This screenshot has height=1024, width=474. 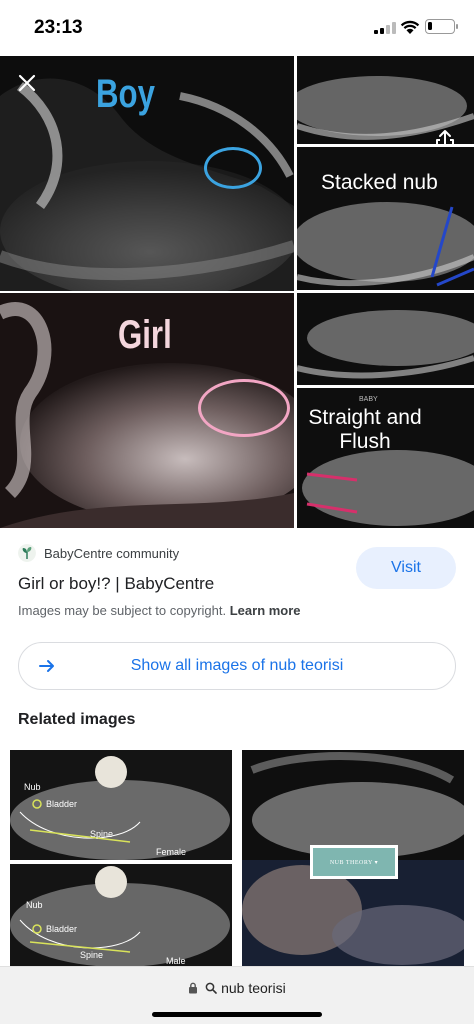 I want to click on nub-theory-badge-text: NUB THEORY ▾, so click(x=354, y=862).